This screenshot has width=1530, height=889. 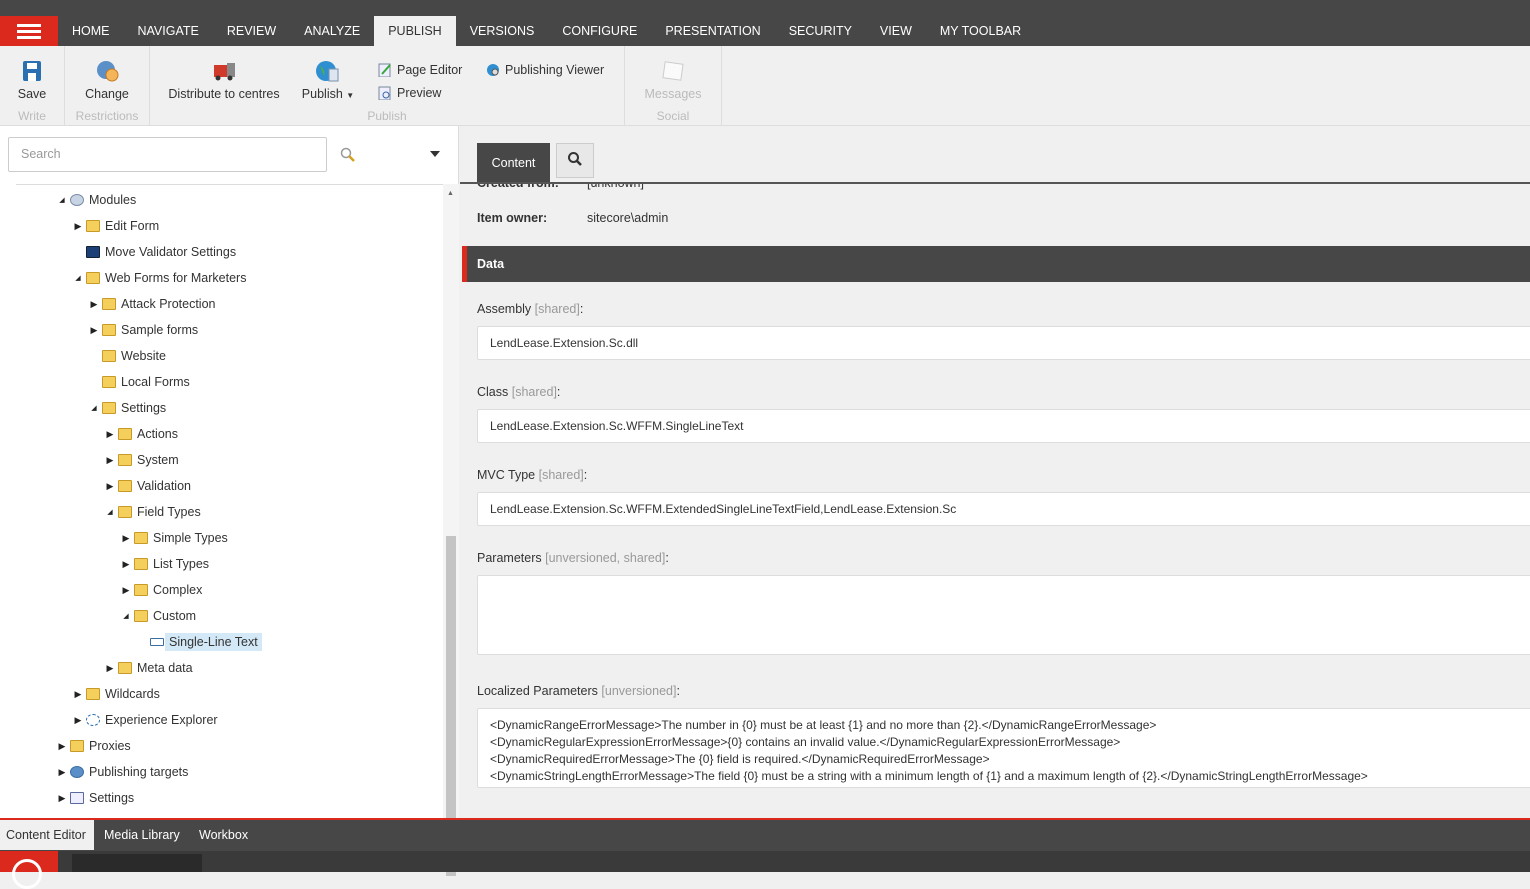 What do you see at coordinates (328, 80) in the screenshot?
I see `publish-button: Publish ▼` at bounding box center [328, 80].